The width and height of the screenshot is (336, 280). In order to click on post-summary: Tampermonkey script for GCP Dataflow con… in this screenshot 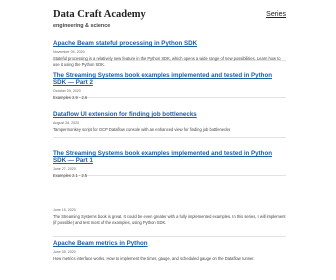, I will do `click(142, 130)`.